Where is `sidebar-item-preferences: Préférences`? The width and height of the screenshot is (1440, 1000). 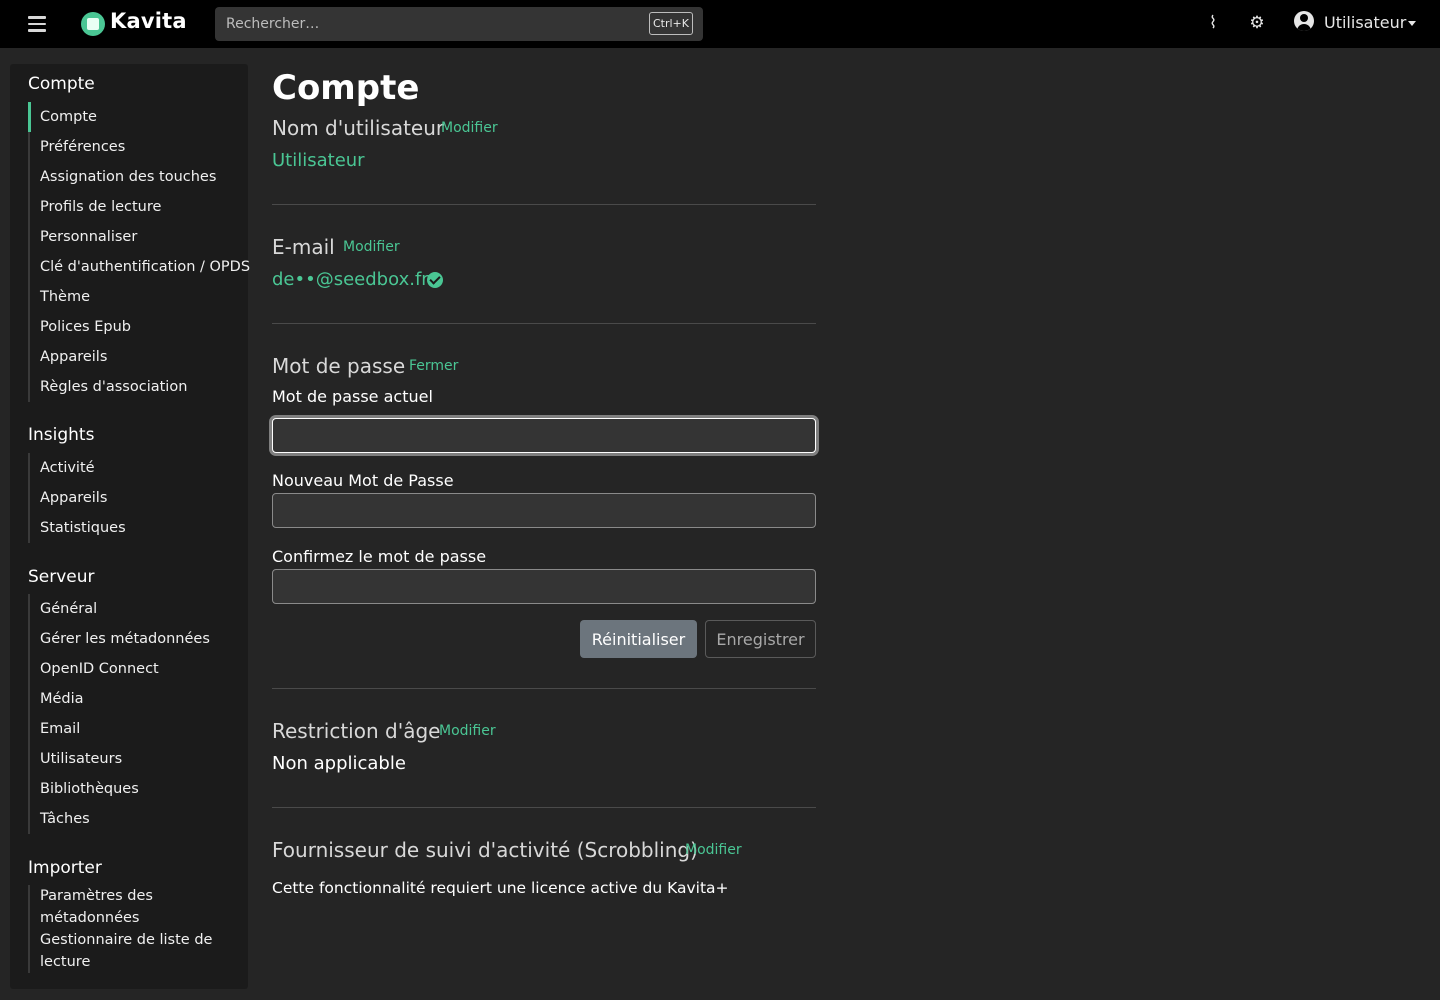
sidebar-item-preferences: Préférences is located at coordinates (140, 147).